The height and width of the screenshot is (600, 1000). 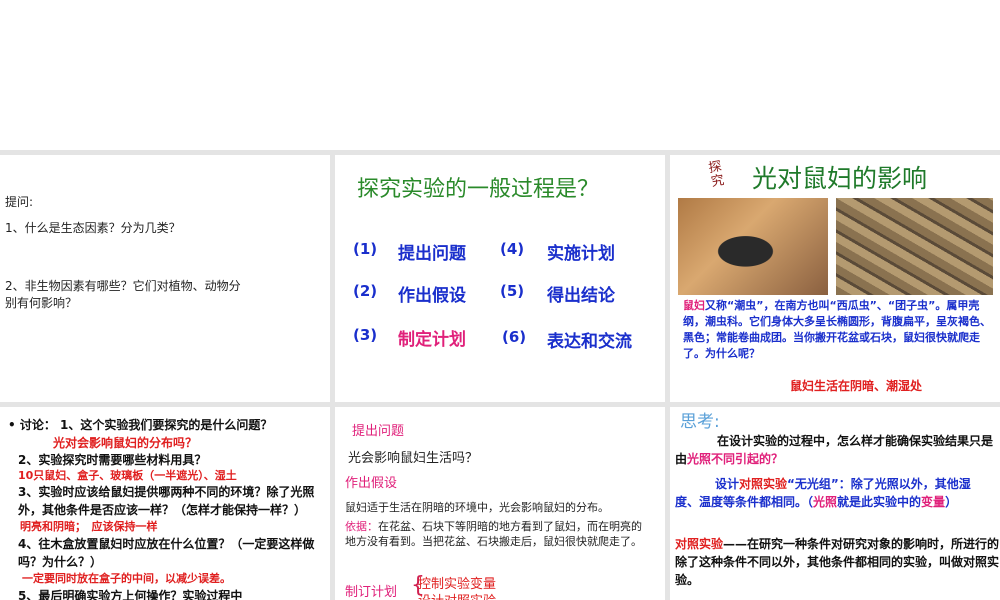 I want to click on highlight: 变量, so click(x=933, y=502).